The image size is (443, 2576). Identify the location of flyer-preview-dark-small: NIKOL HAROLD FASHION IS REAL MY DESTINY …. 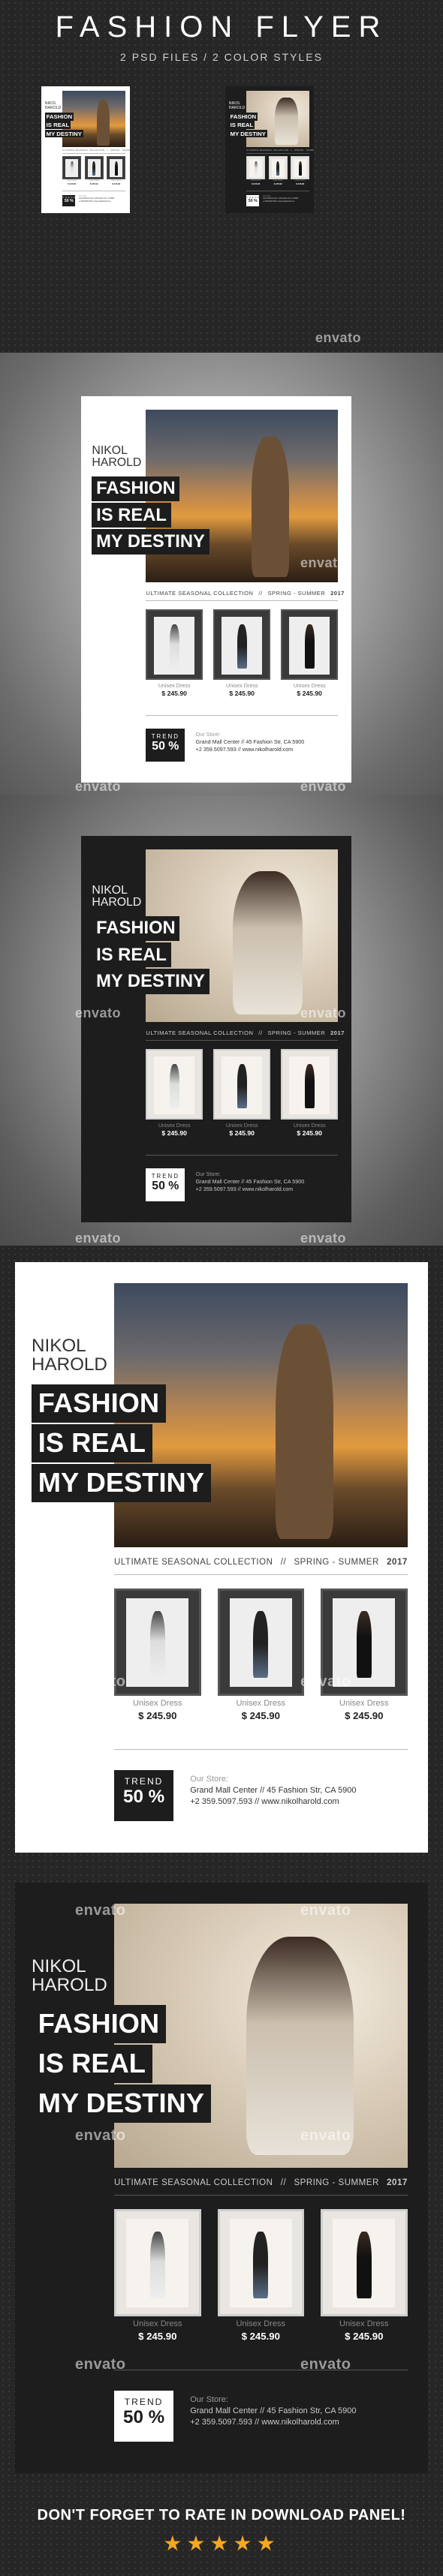
(269, 149).